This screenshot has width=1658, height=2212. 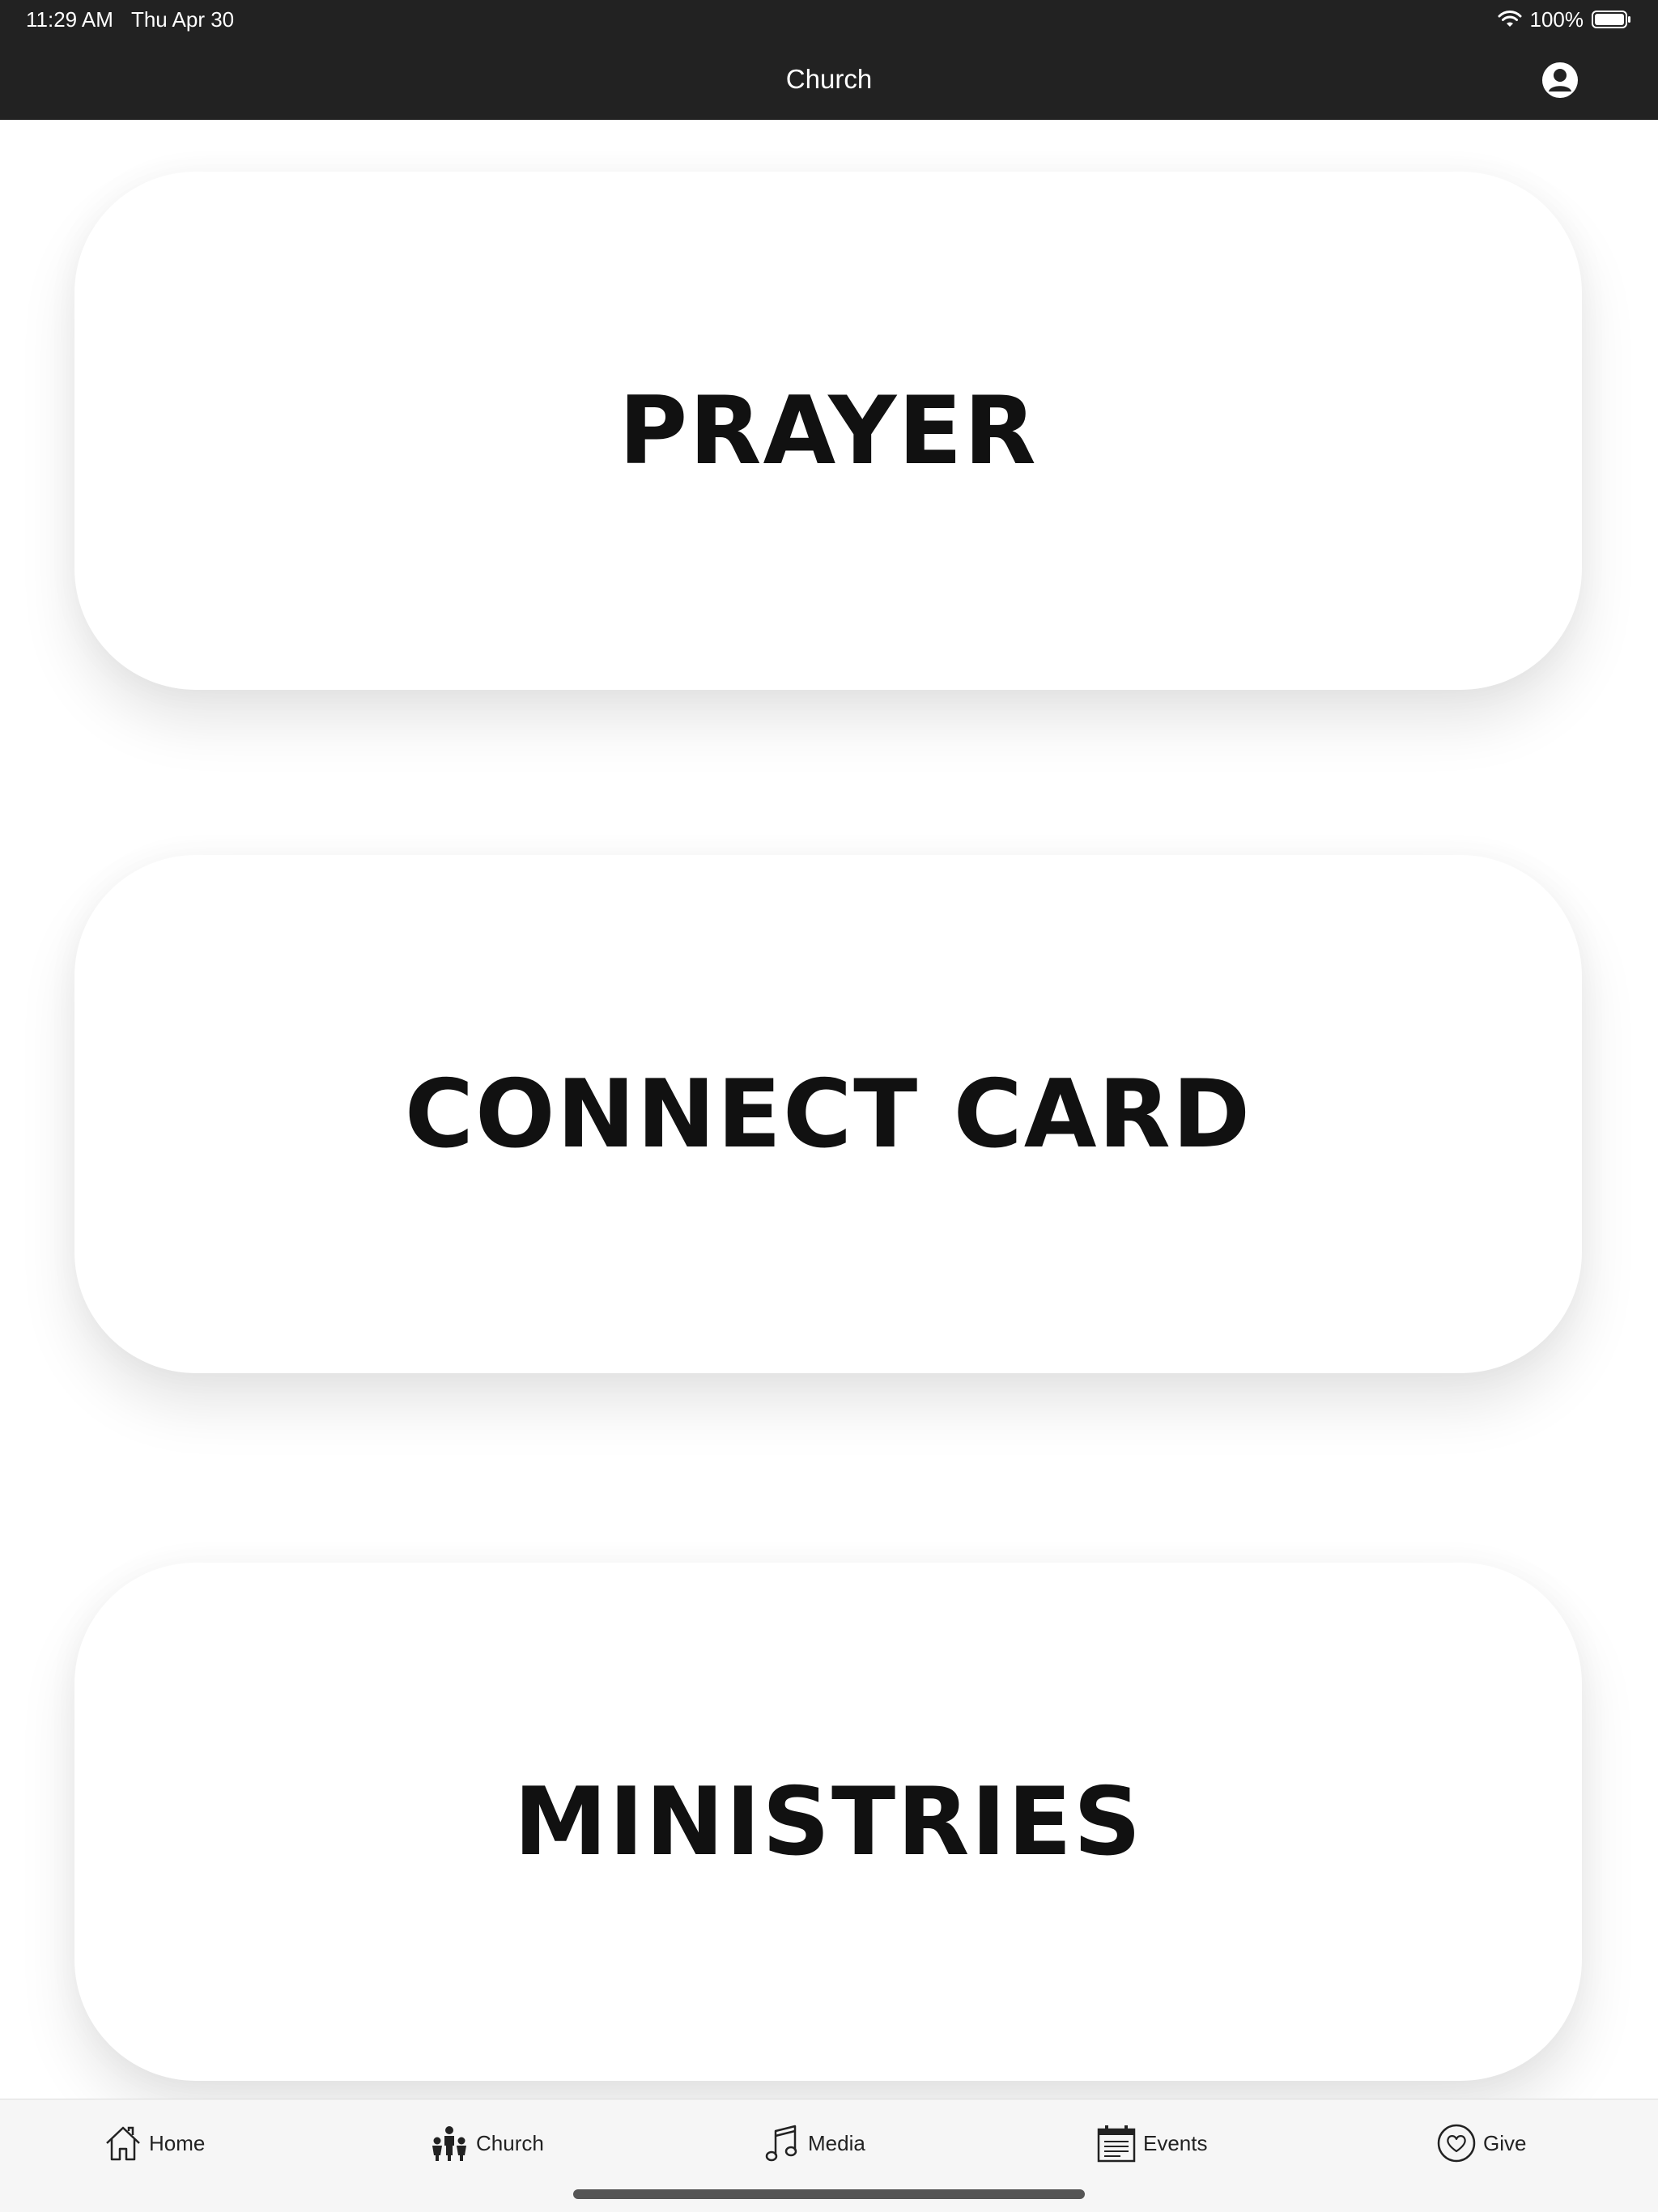 I want to click on card-label-connect-card: CONNECT CARD, so click(x=828, y=1114).